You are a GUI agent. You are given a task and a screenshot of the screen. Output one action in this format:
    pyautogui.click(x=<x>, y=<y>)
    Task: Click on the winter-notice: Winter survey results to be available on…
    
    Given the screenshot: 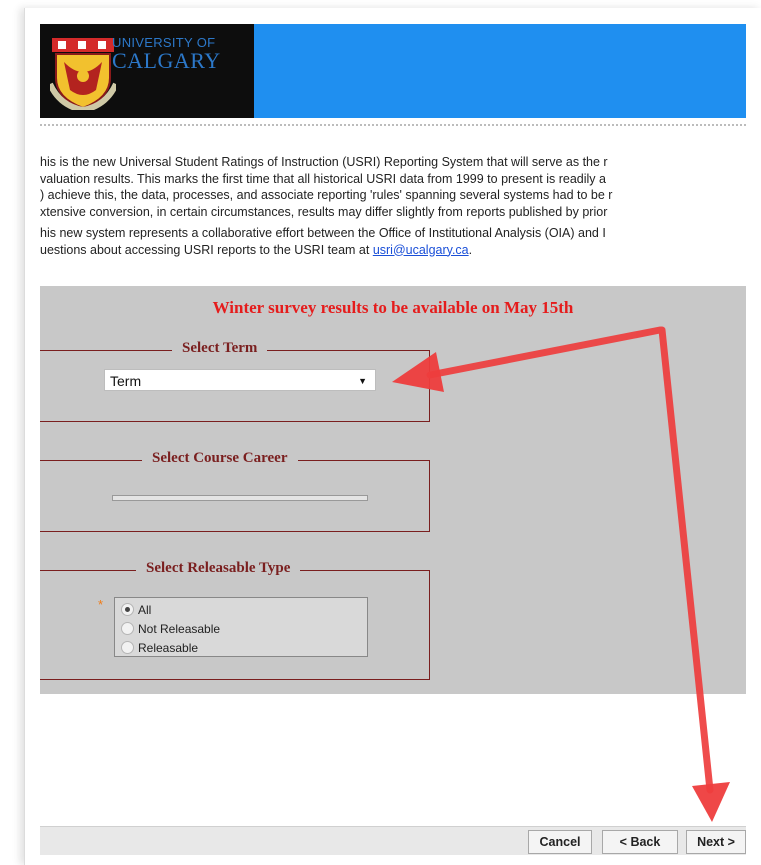 What is the action you would take?
    pyautogui.click(x=393, y=307)
    